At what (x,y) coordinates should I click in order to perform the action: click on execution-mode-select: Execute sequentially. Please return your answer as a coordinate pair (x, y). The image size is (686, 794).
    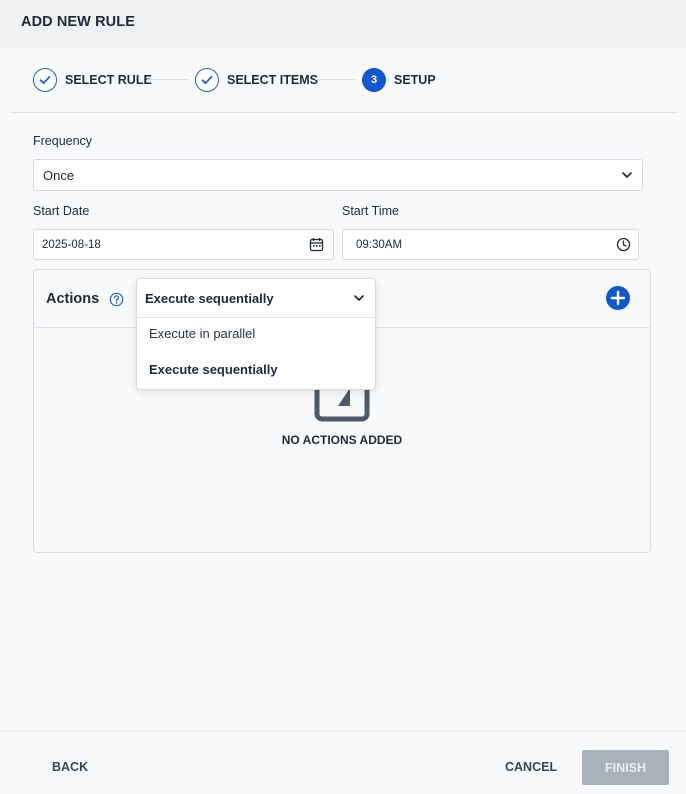
    Looking at the image, I should click on (256, 298).